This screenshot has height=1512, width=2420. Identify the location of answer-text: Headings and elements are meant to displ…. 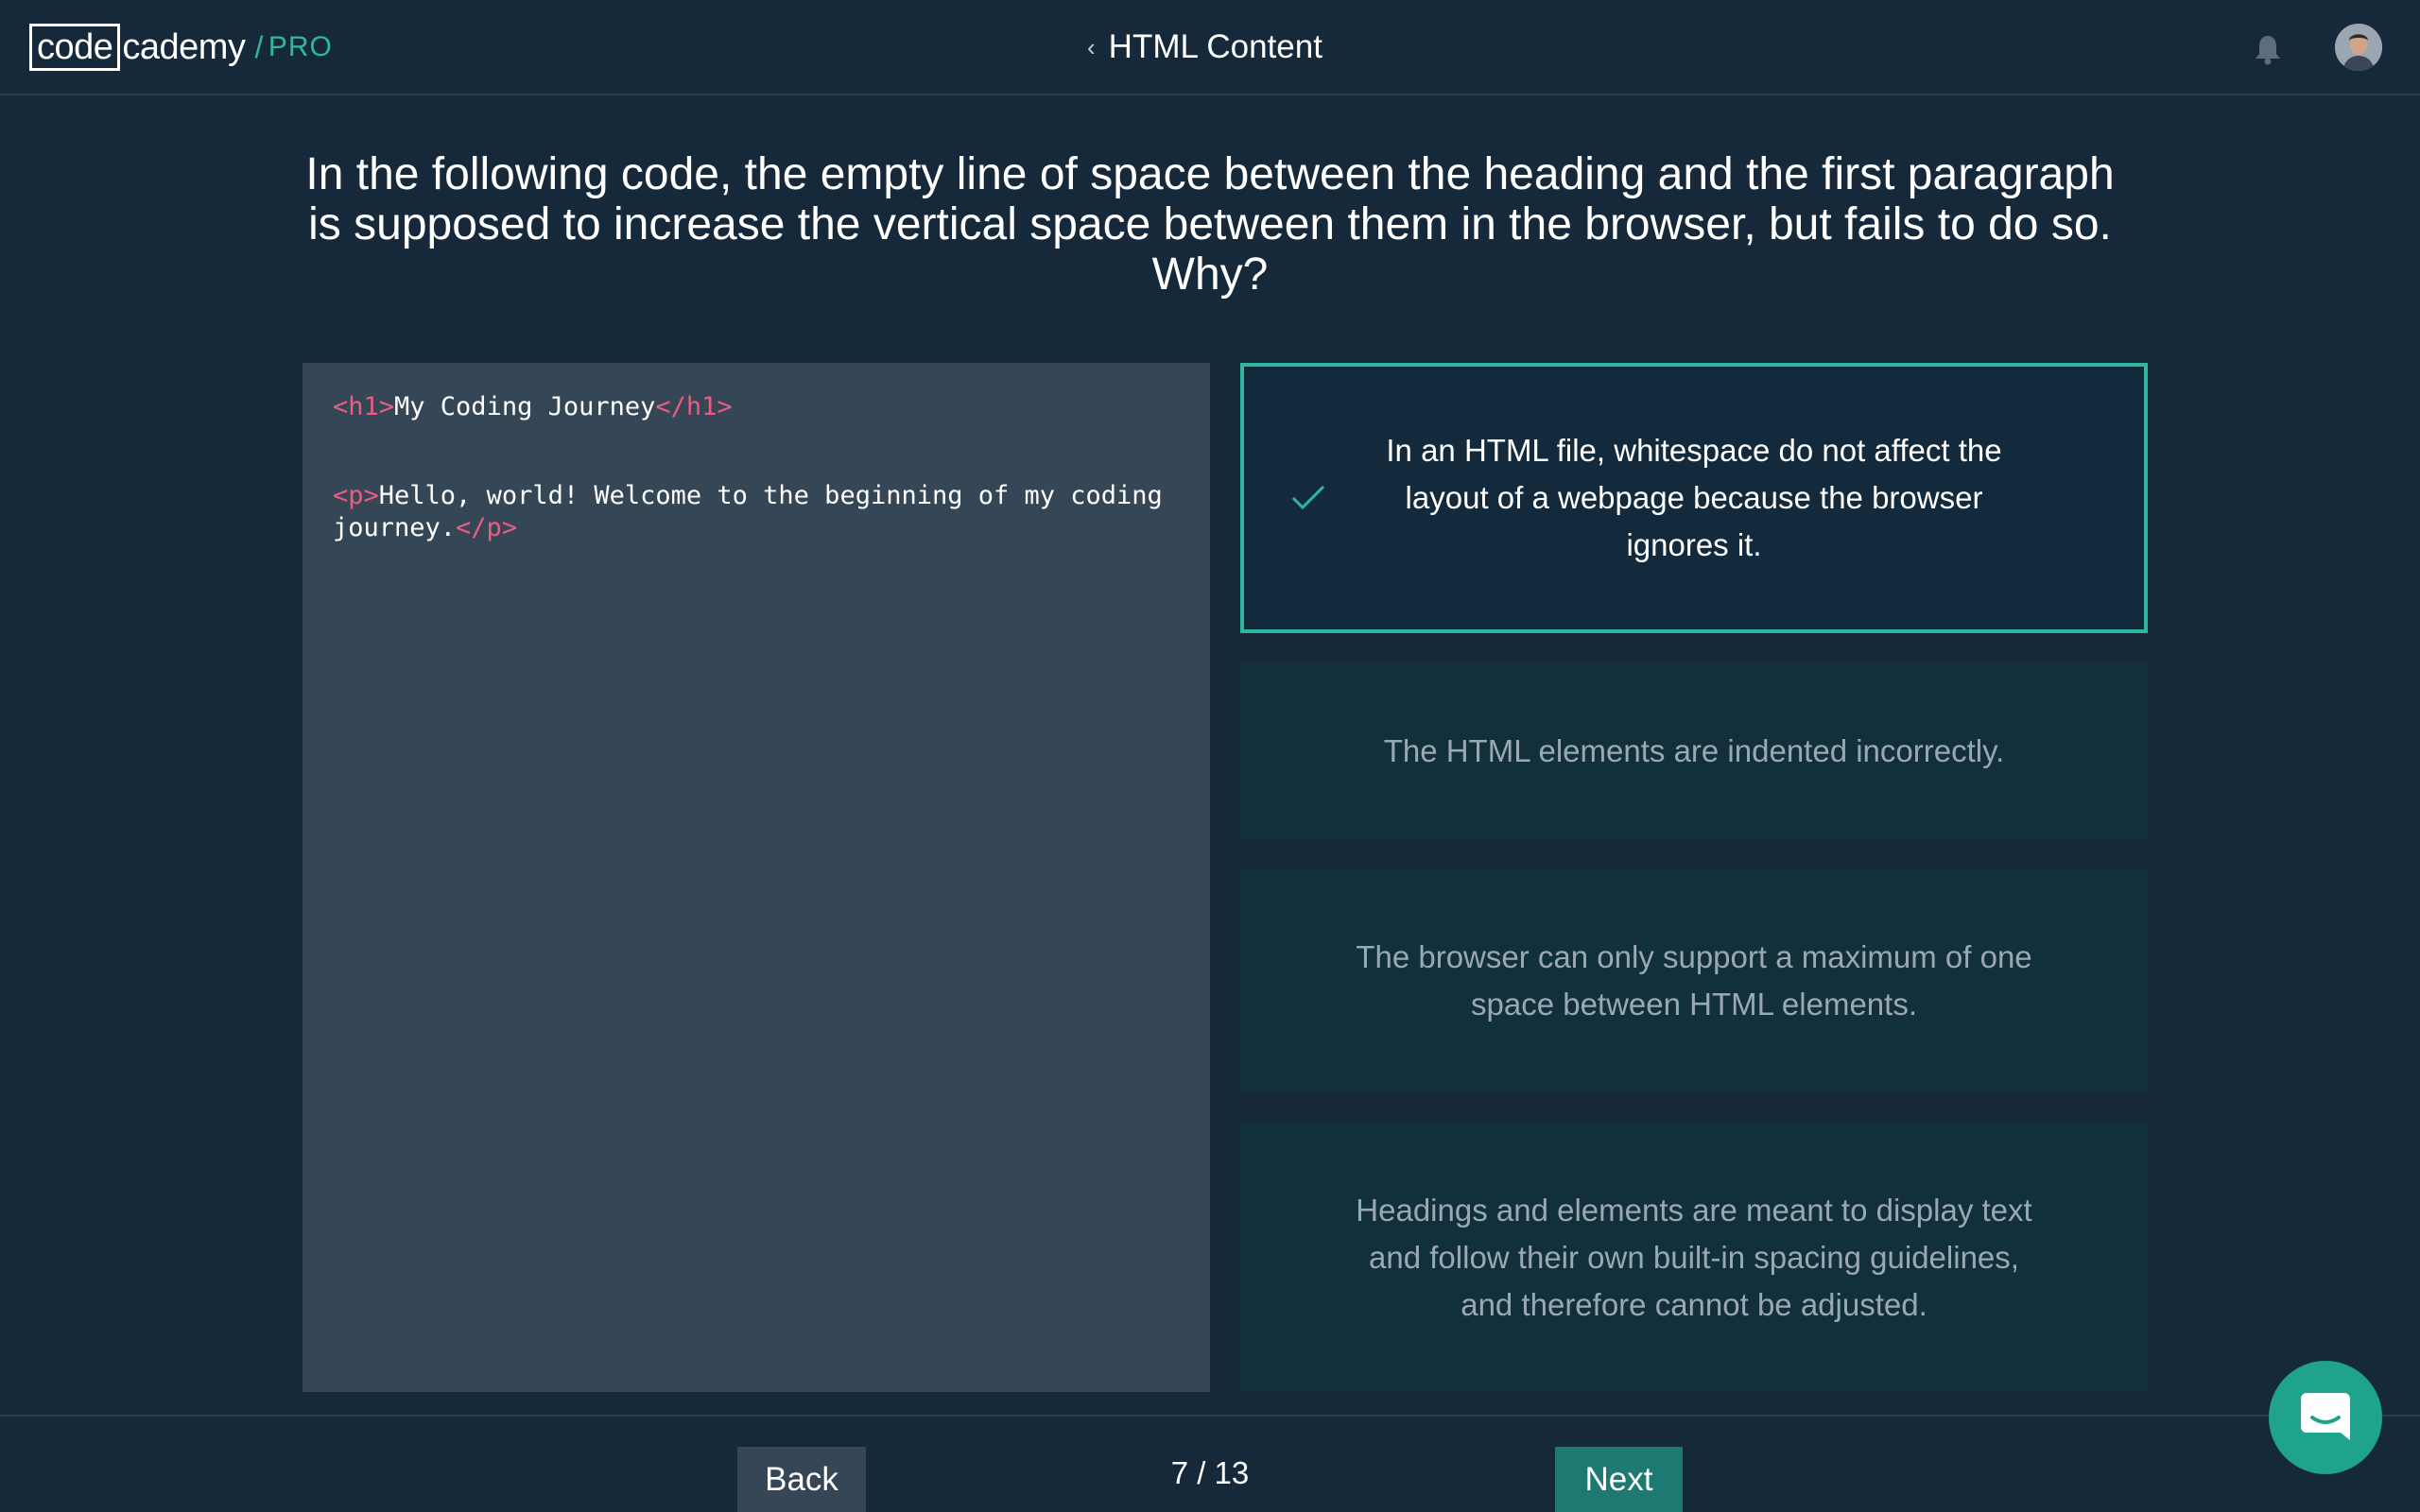
(1694, 1257).